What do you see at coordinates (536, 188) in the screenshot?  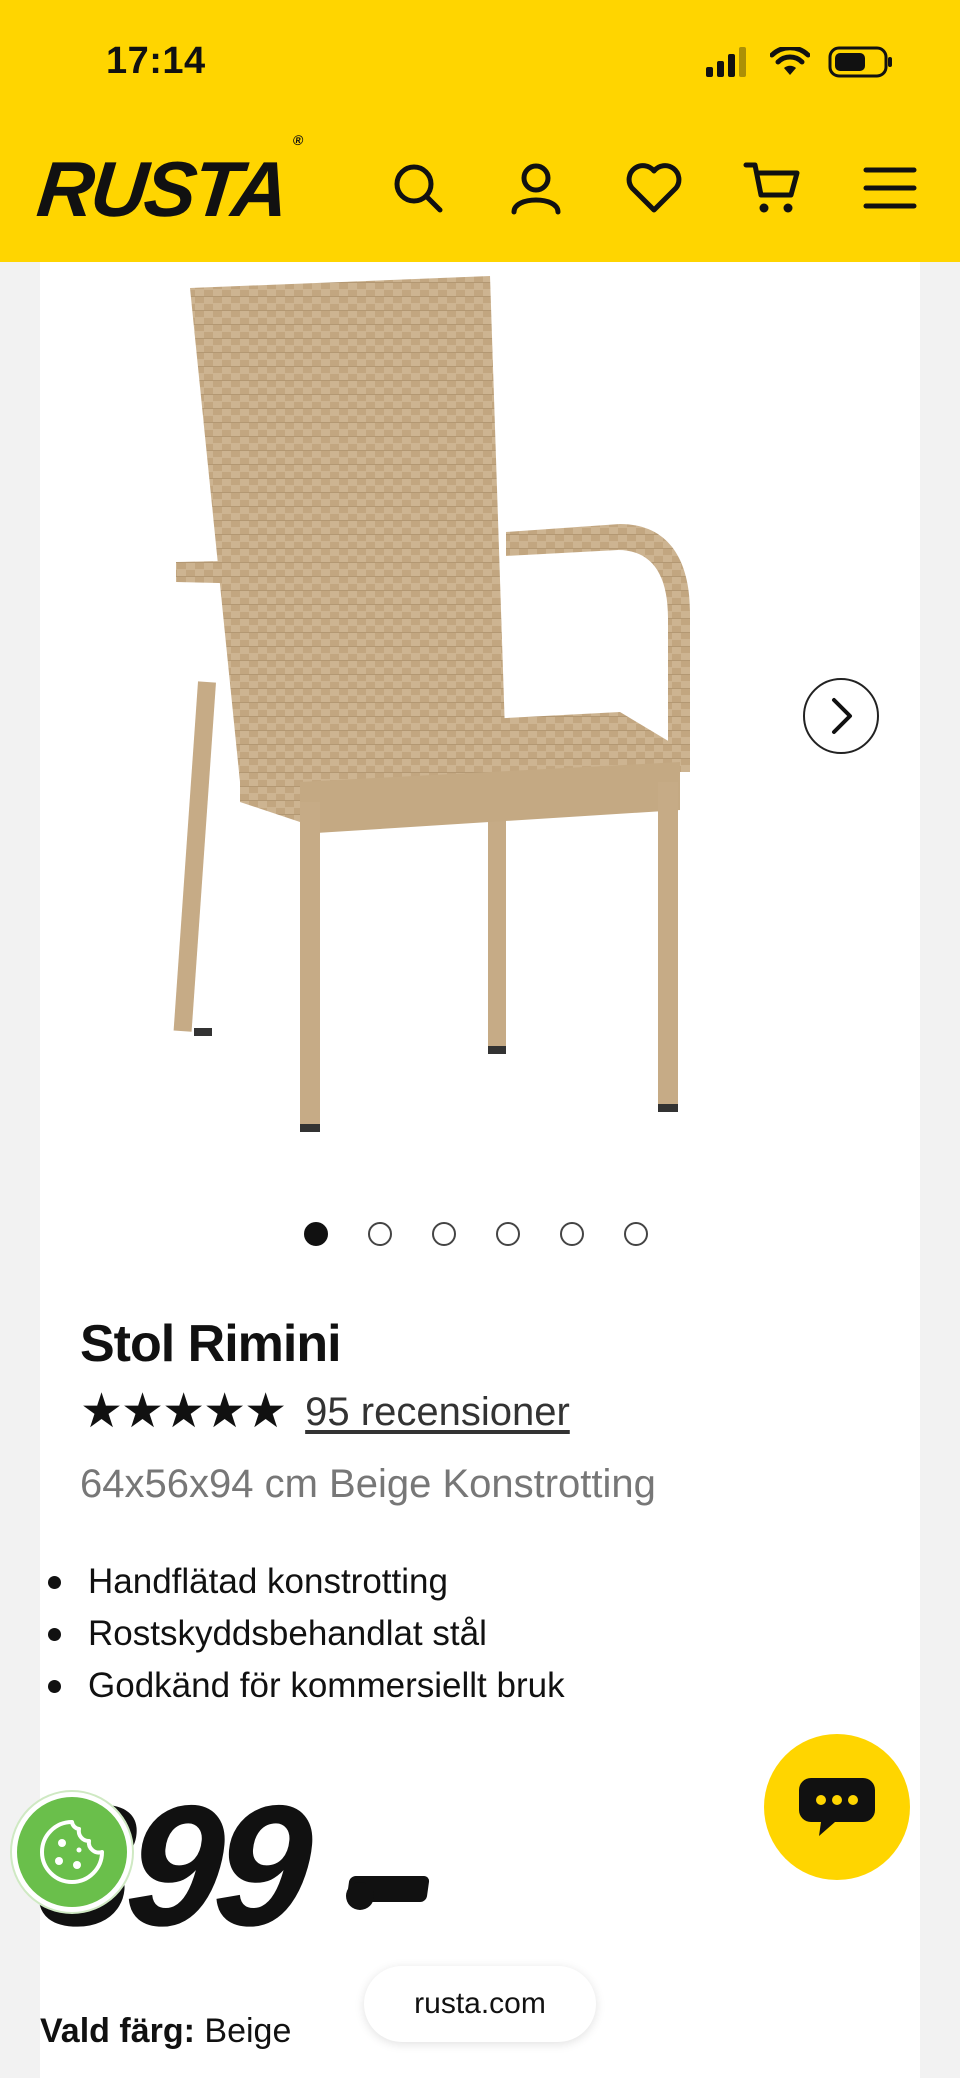 I see `account-icon` at bounding box center [536, 188].